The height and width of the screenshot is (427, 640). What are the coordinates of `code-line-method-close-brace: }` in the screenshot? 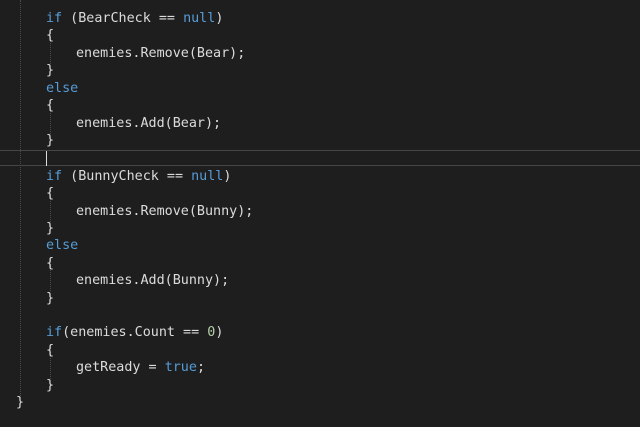 It's located at (20, 402).